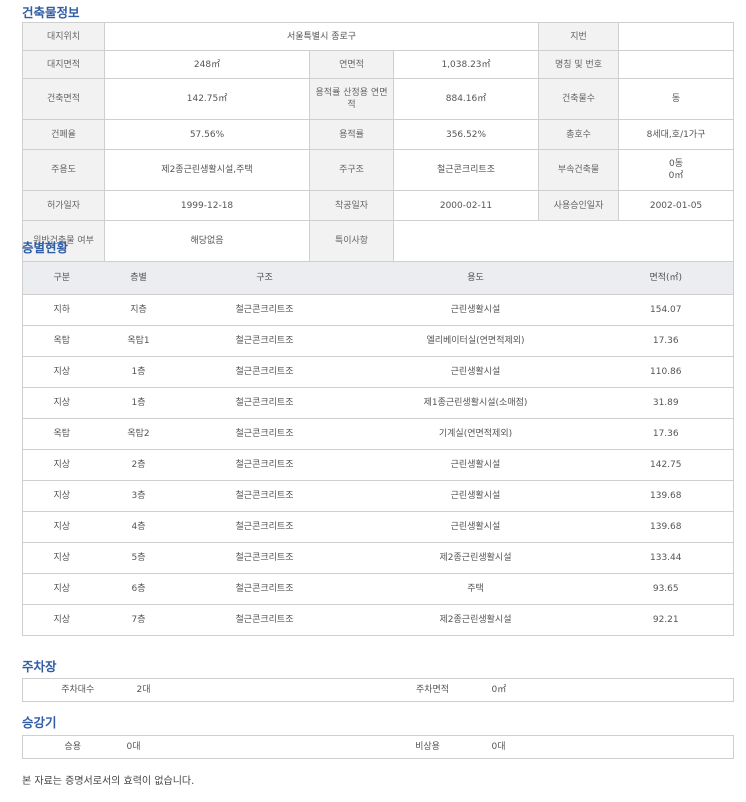 The width and height of the screenshot is (746, 802). Describe the element at coordinates (138, 465) in the screenshot. I see `floor-level-cell: 2층` at that location.